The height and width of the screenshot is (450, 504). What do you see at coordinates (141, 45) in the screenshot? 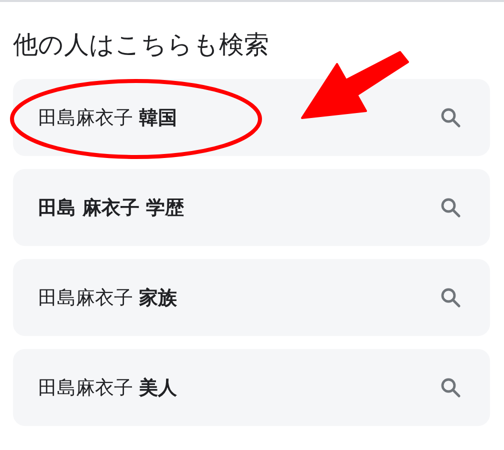
I see `section-heading: 他の人はこちらも検索` at bounding box center [141, 45].